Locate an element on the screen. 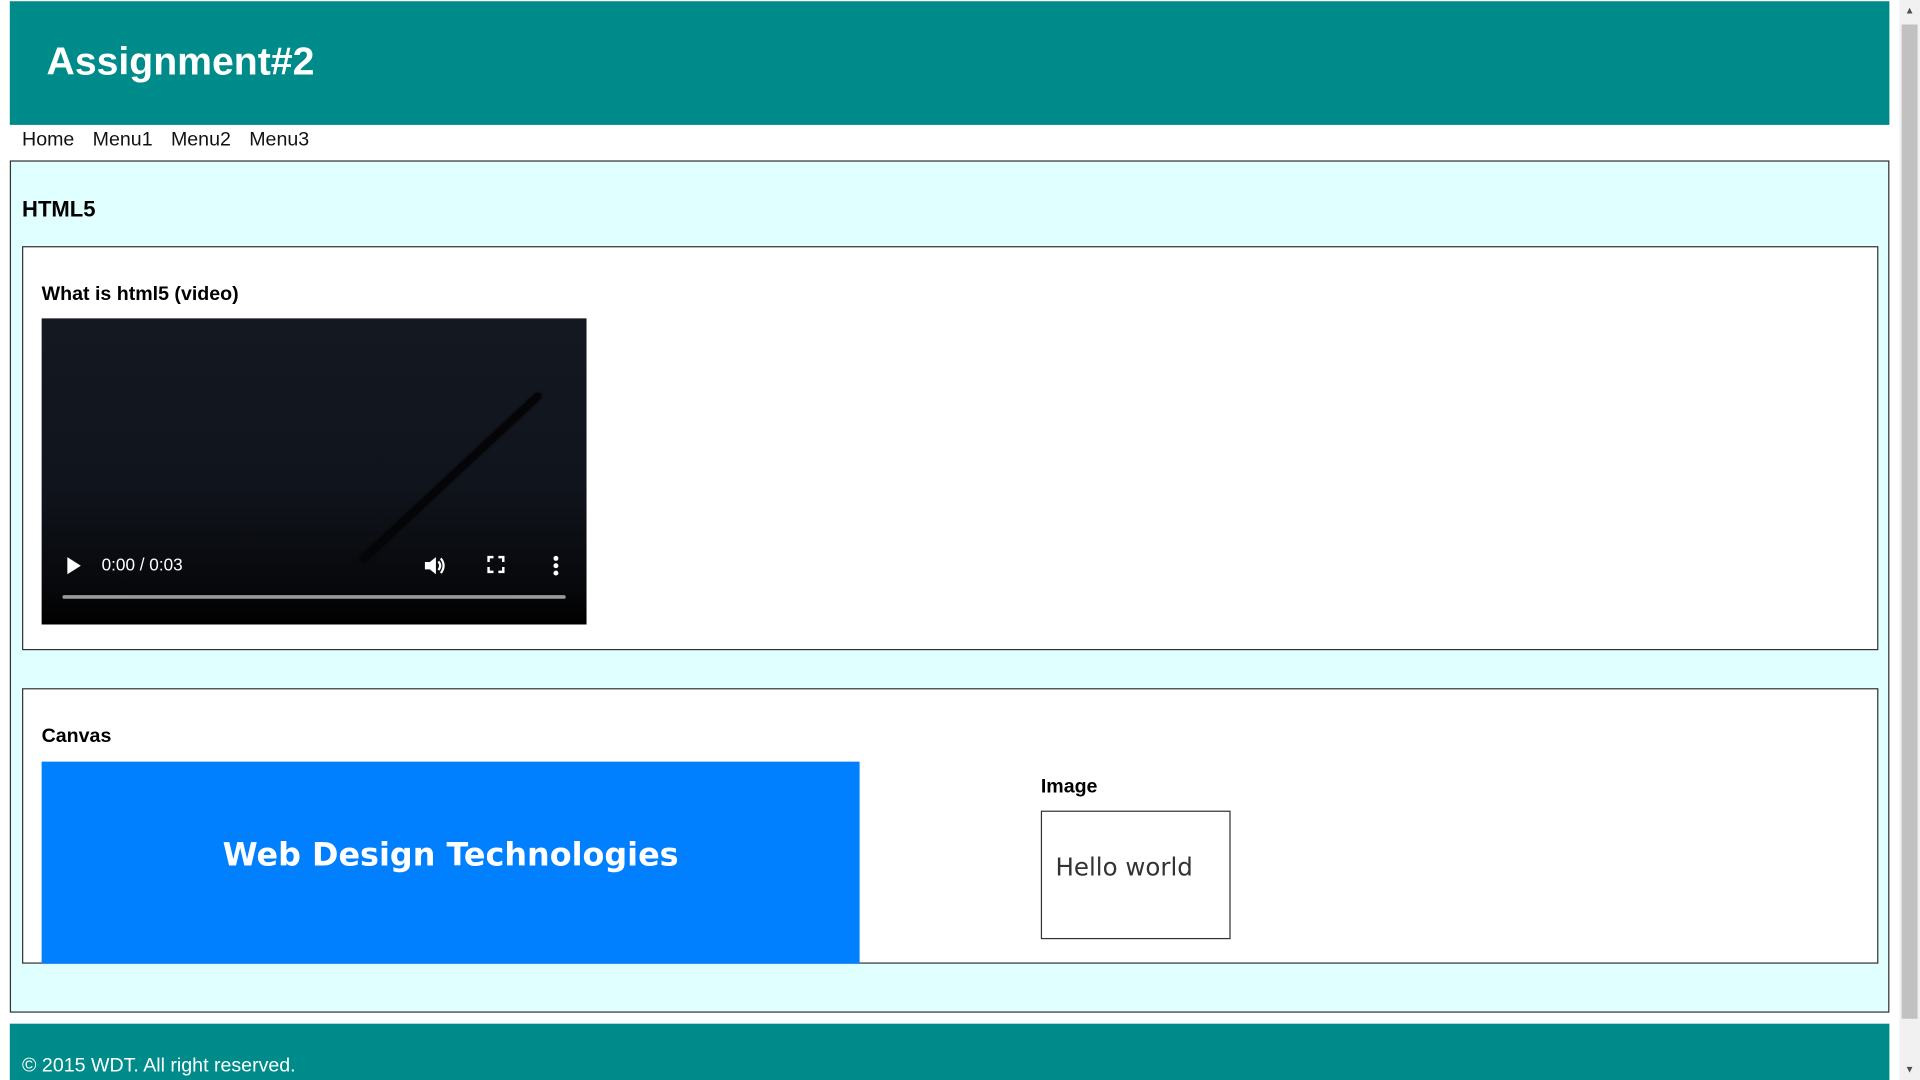  site-header: Assignment#2 is located at coordinates (949, 63).